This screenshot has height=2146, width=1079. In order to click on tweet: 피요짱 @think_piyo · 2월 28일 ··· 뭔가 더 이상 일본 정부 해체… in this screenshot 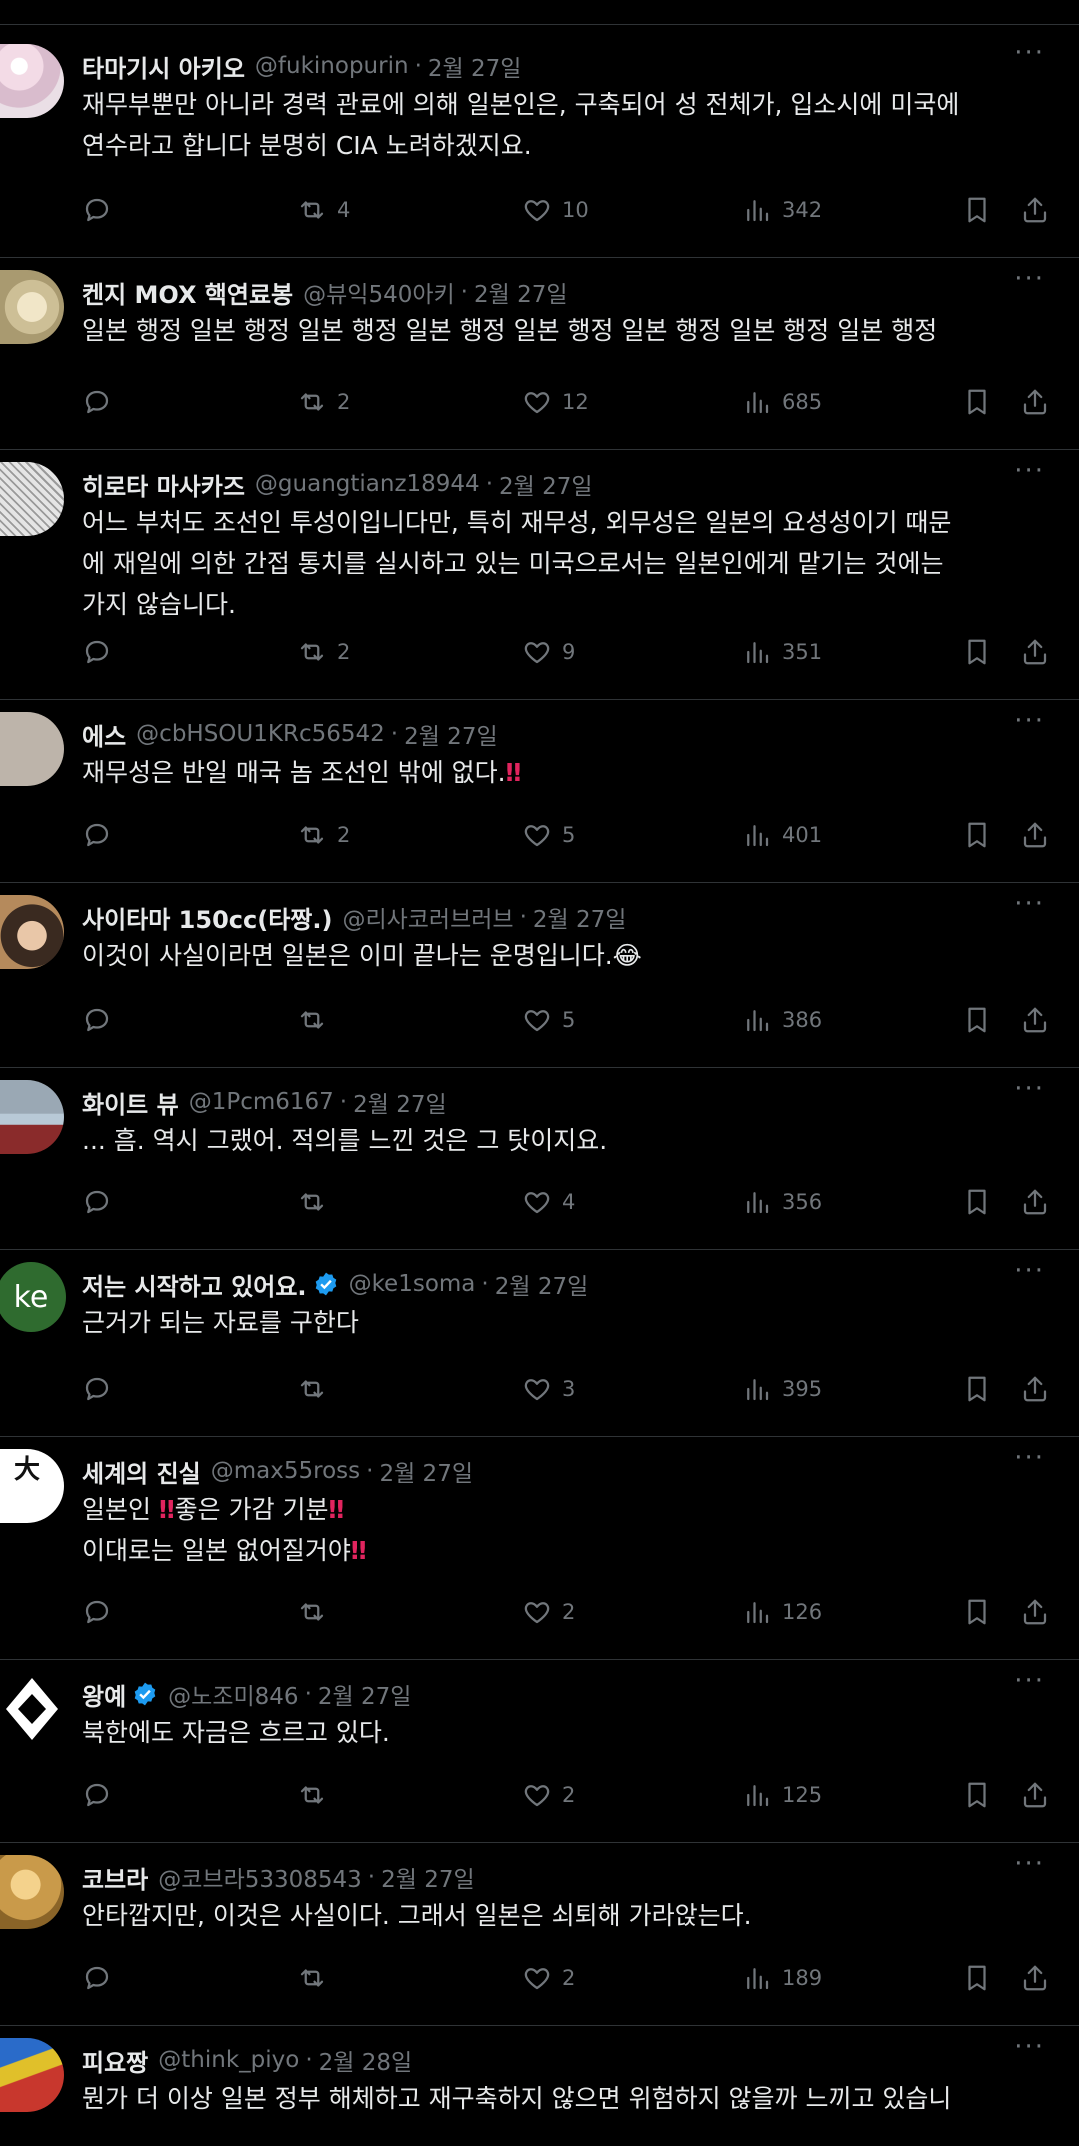, I will do `click(539, 2086)`.